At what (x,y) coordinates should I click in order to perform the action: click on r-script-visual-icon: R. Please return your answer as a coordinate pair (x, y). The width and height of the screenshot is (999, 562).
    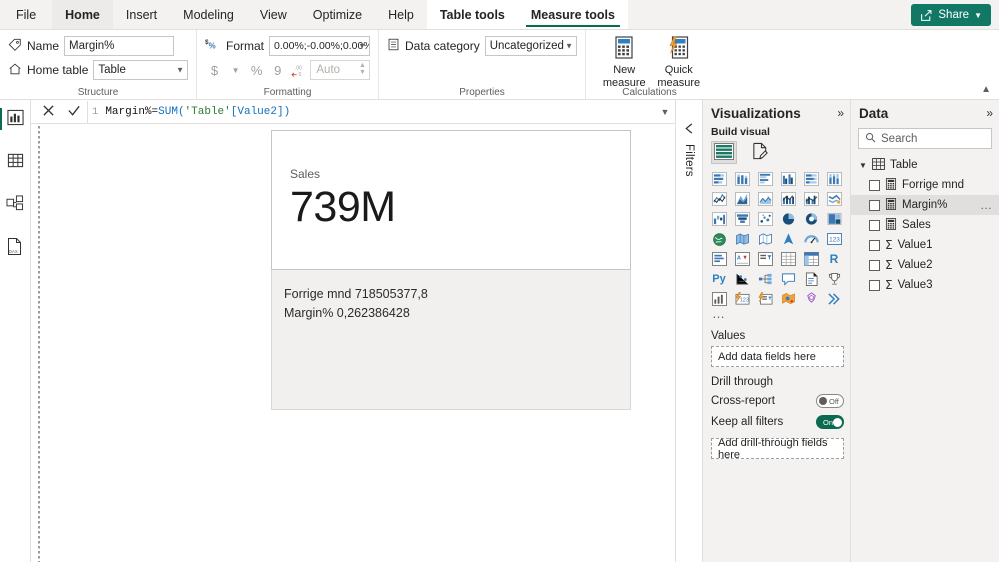
    Looking at the image, I should click on (834, 259).